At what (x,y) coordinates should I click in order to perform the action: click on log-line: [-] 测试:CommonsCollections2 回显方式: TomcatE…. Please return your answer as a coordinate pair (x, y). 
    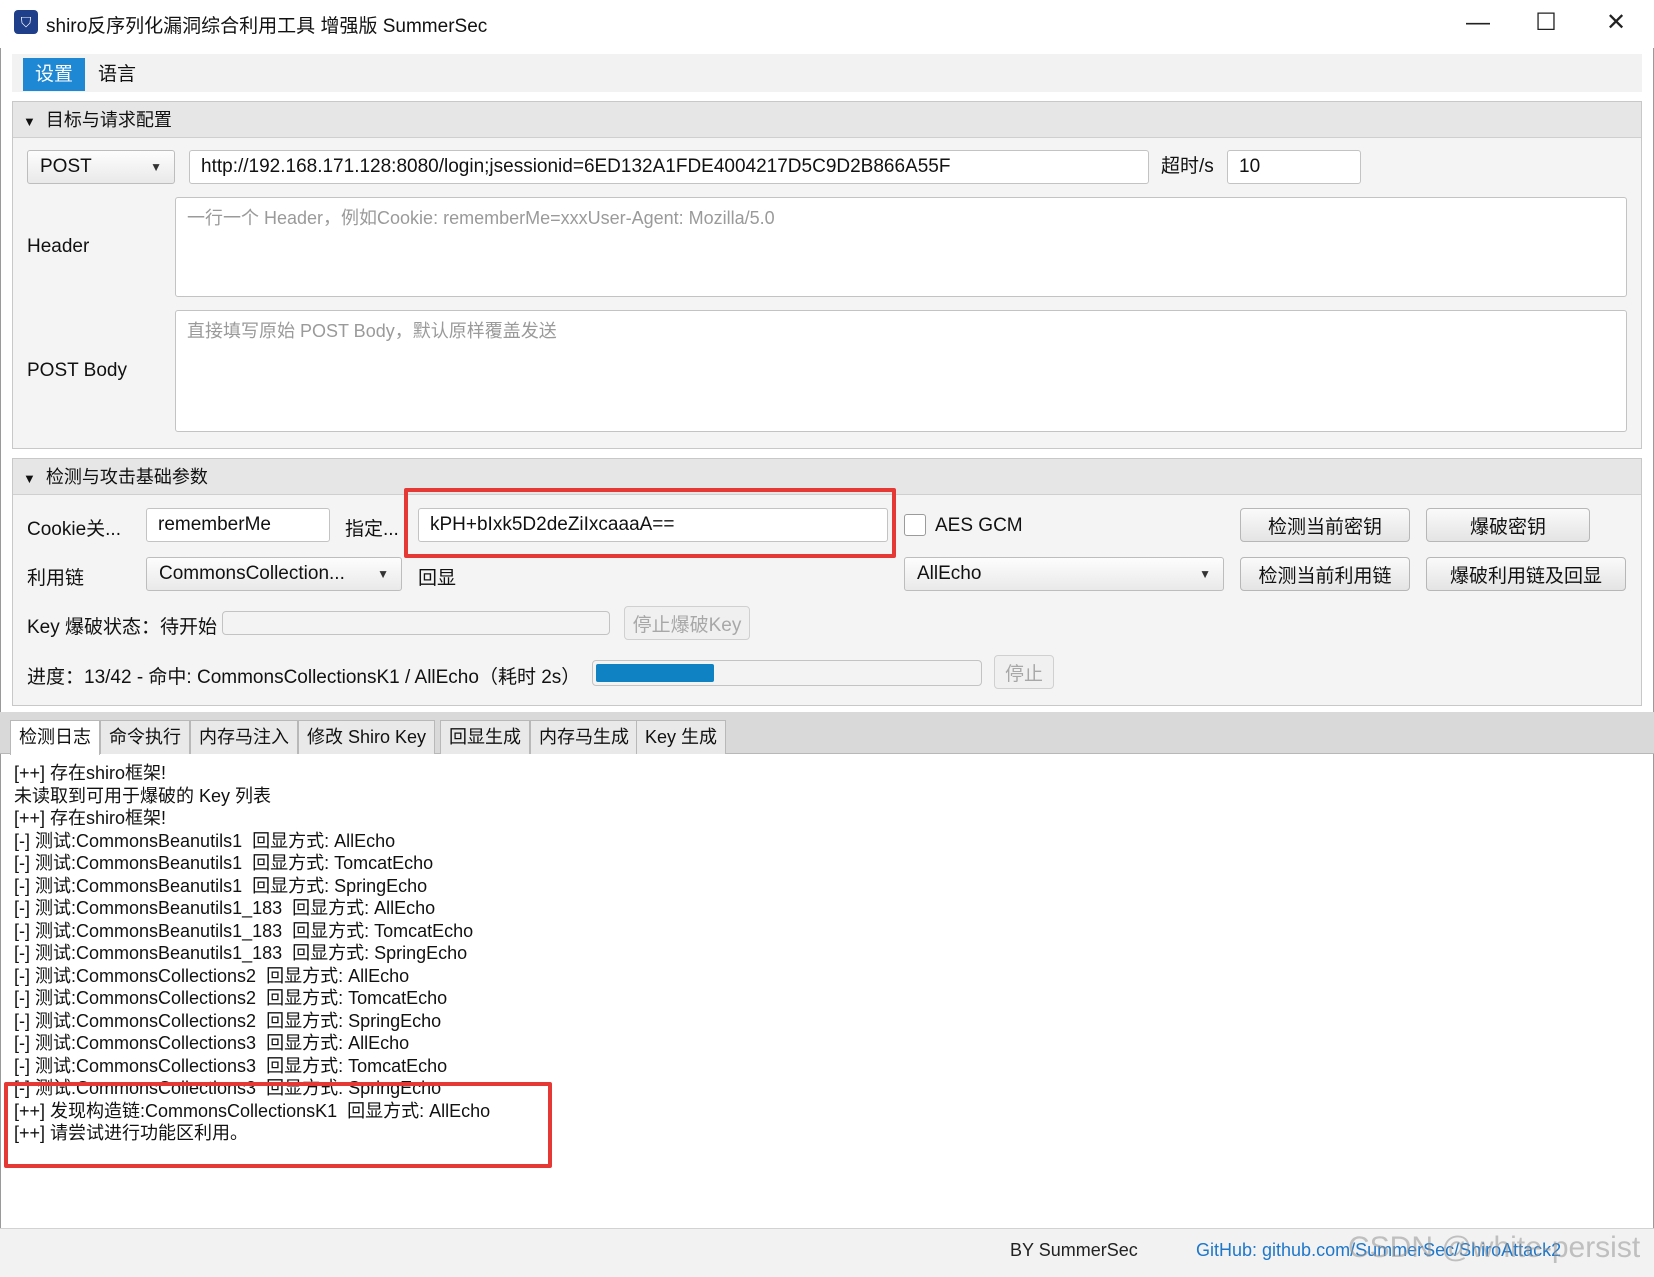
    Looking at the image, I should click on (231, 998).